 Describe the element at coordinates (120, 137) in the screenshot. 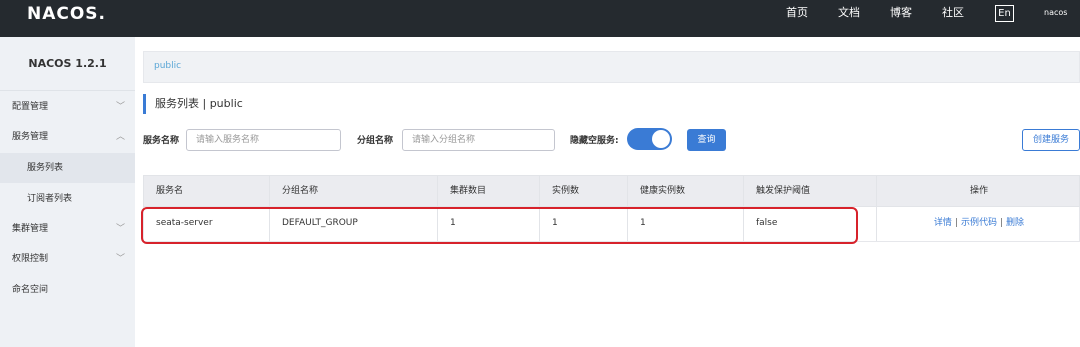

I see `chevron-up-icon: ︿` at that location.